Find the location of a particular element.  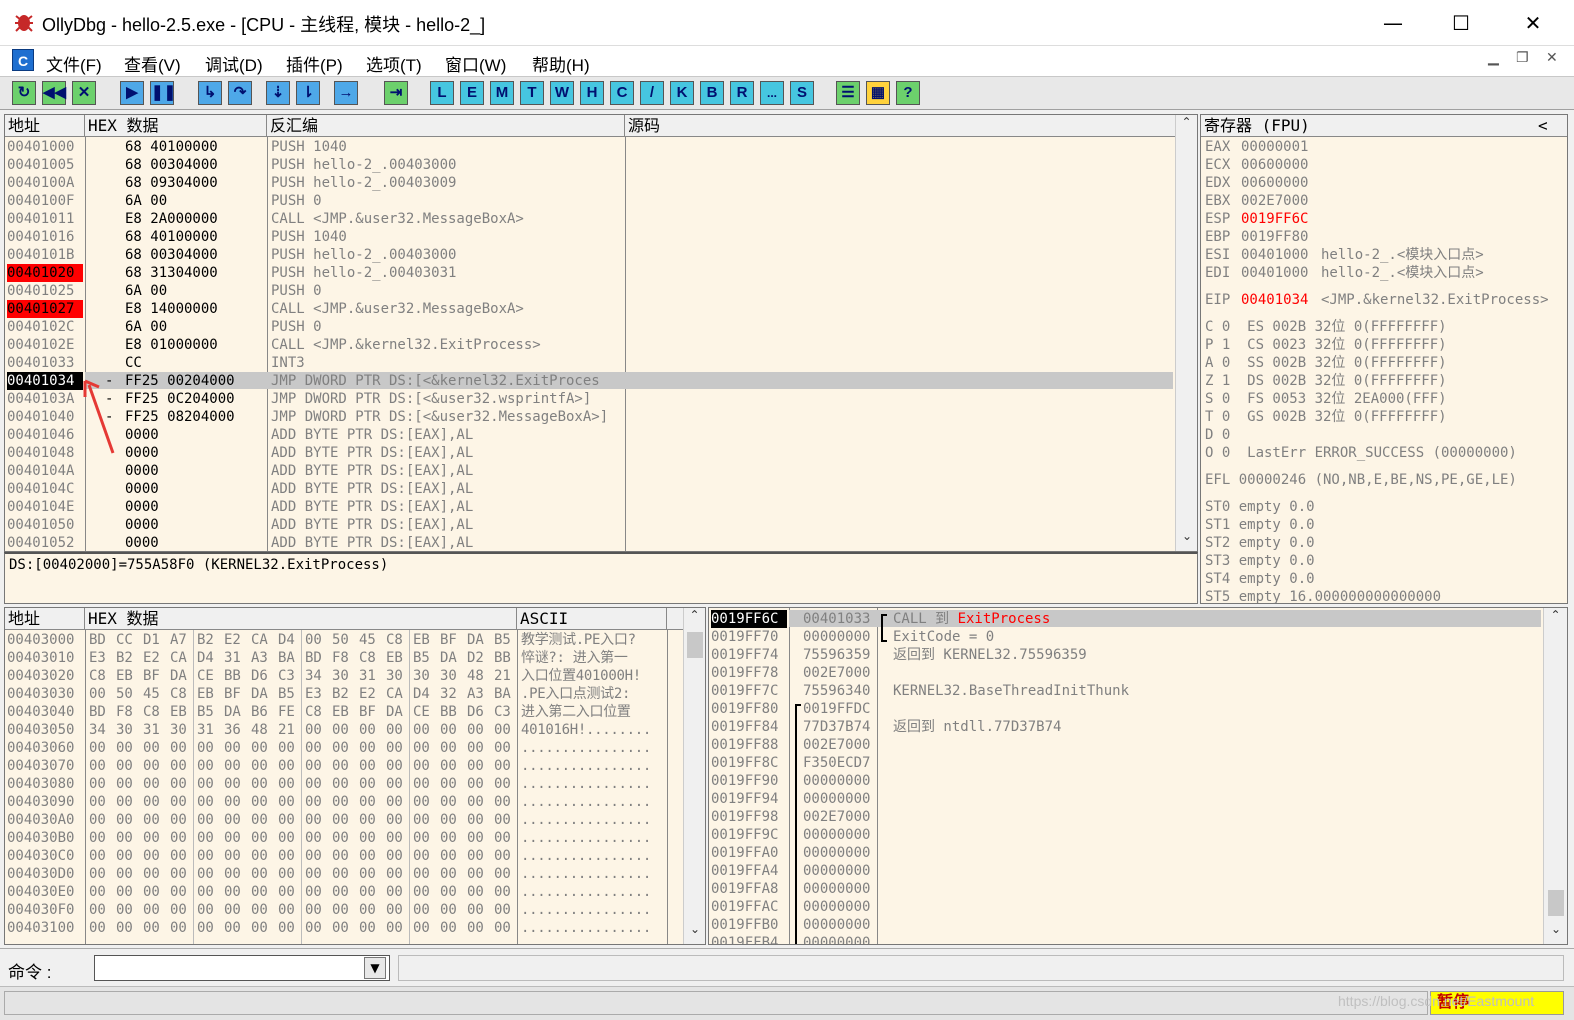

appearance-icon: ▦ is located at coordinates (878, 93).